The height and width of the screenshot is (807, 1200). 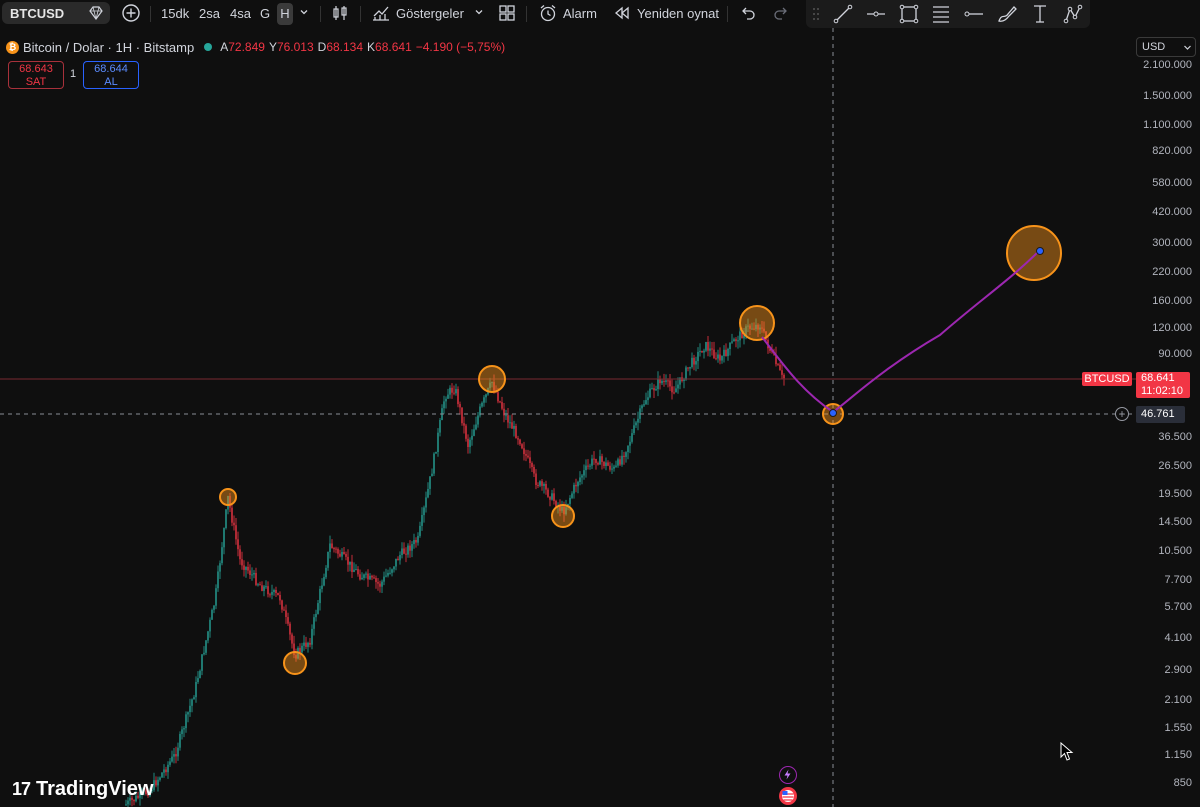 I want to click on price-axis-label: 820.000, so click(x=1172, y=151).